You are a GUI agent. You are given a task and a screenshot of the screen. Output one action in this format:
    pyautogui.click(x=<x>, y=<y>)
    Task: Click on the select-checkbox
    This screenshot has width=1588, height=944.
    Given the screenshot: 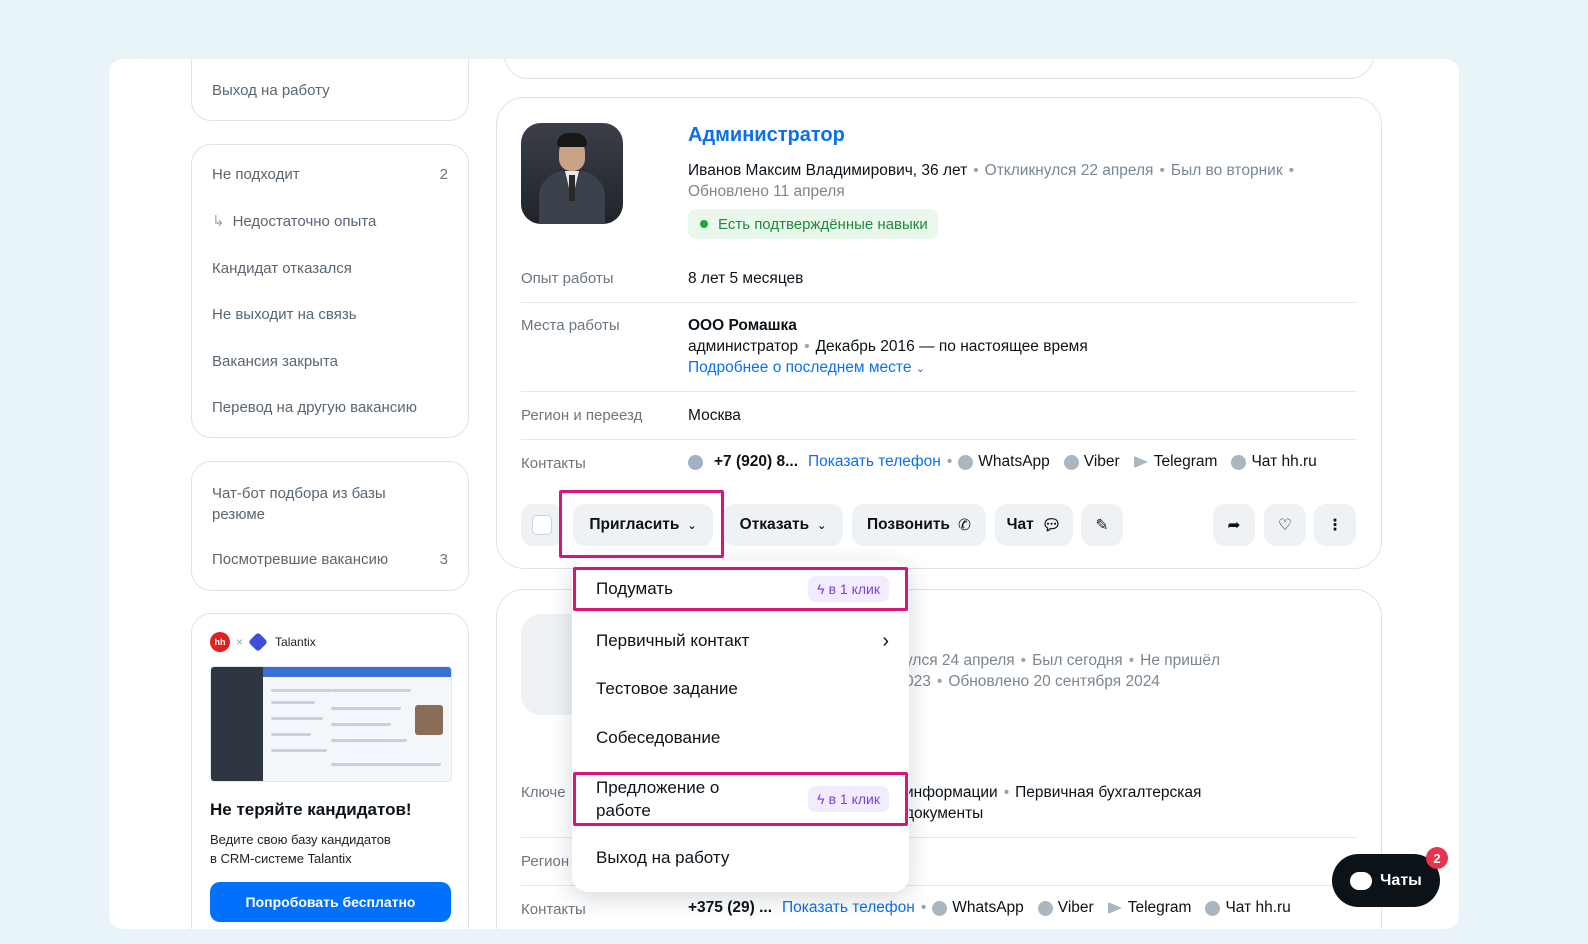 What is the action you would take?
    pyautogui.click(x=542, y=525)
    